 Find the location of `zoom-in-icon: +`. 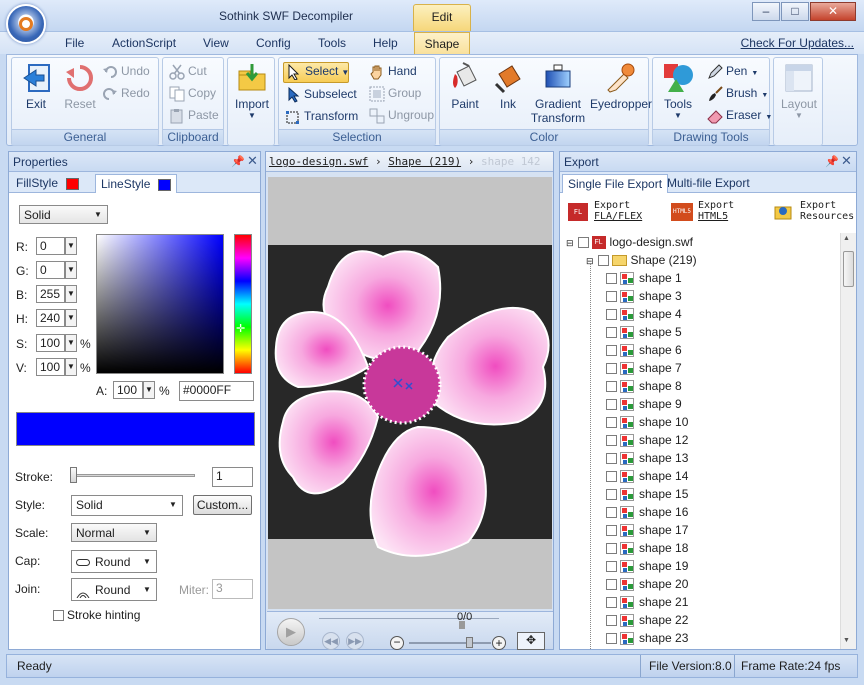

zoom-in-icon: + is located at coordinates (499, 643).